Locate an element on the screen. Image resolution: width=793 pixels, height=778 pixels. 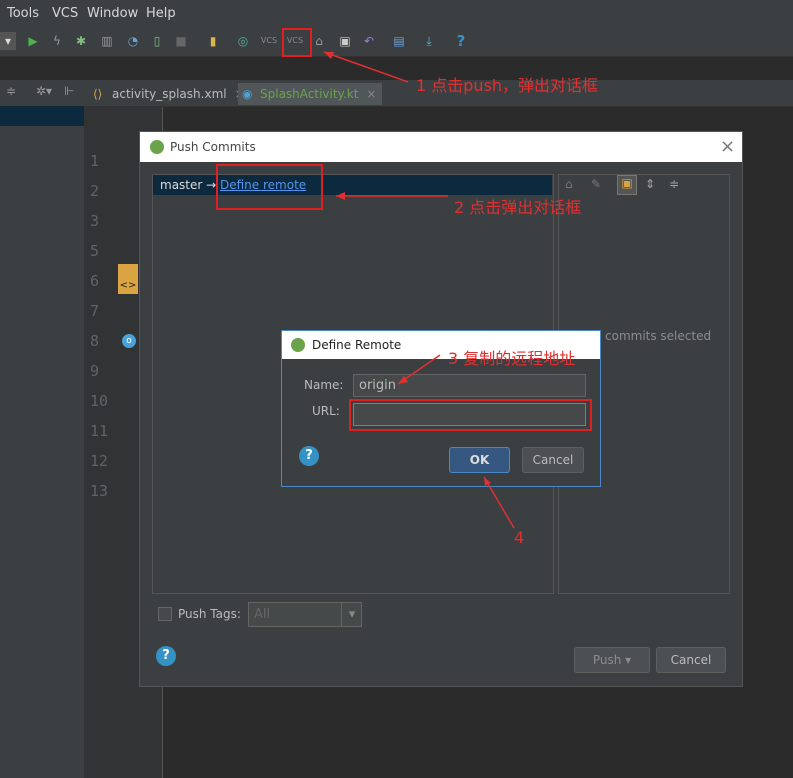
annotation-1: 1 点击push，弹出对话框 is located at coordinates (507, 85).